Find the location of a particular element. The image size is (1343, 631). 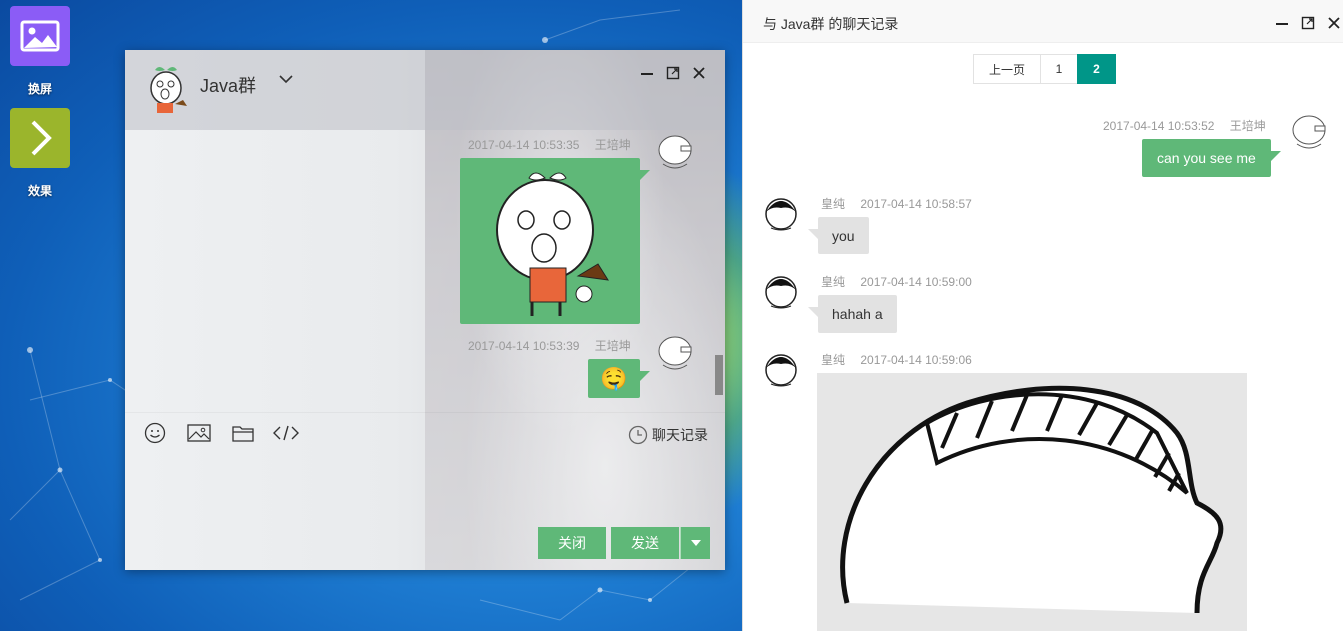

image-icon is located at coordinates (199, 433).